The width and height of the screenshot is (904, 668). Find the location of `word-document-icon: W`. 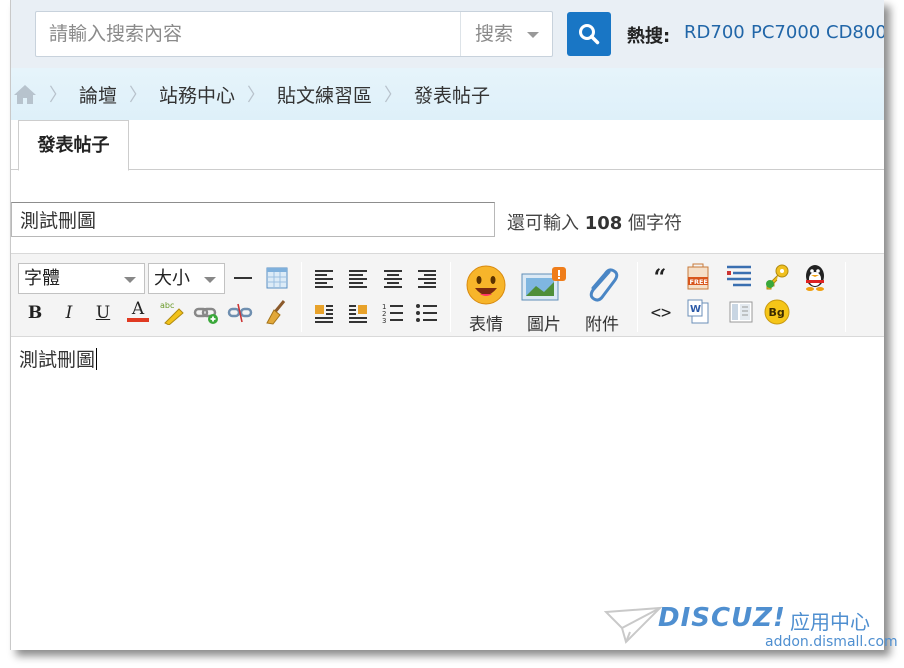

word-document-icon: W is located at coordinates (698, 311).